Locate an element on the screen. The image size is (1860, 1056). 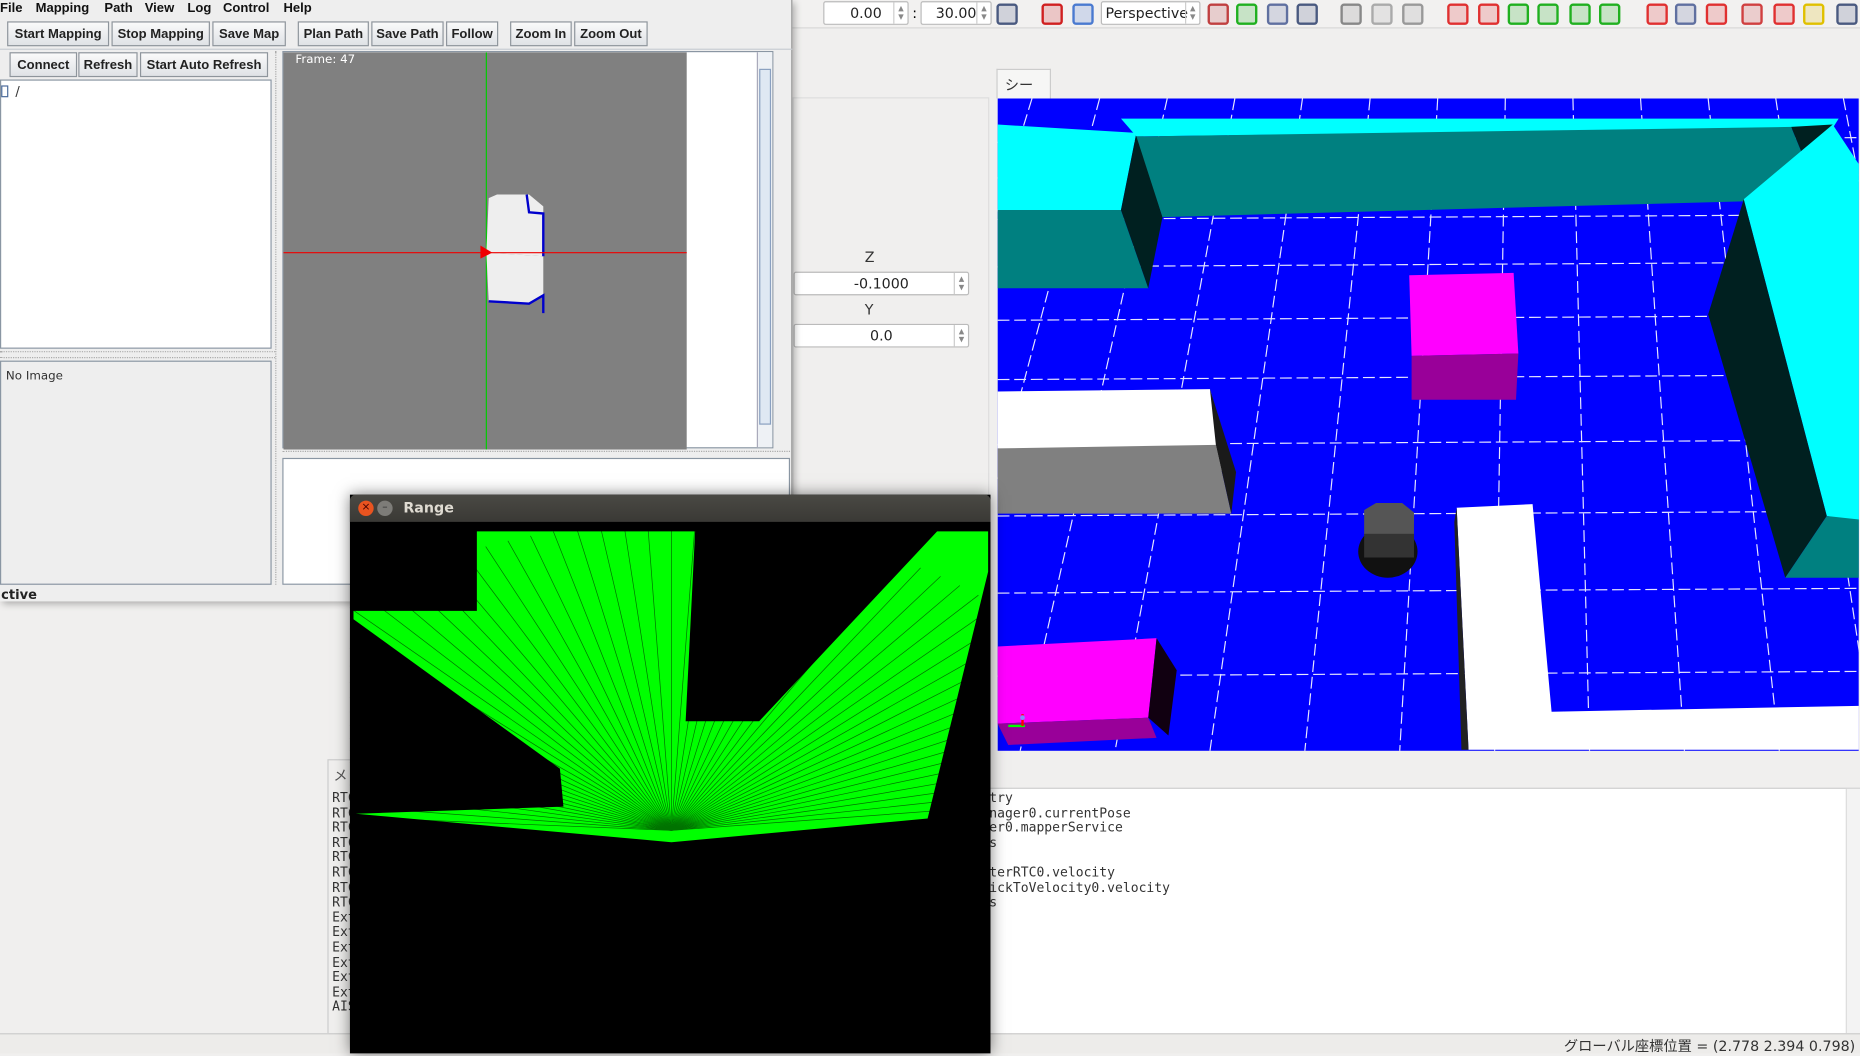
edit-mode-icon is located at coordinates (1052, 14).